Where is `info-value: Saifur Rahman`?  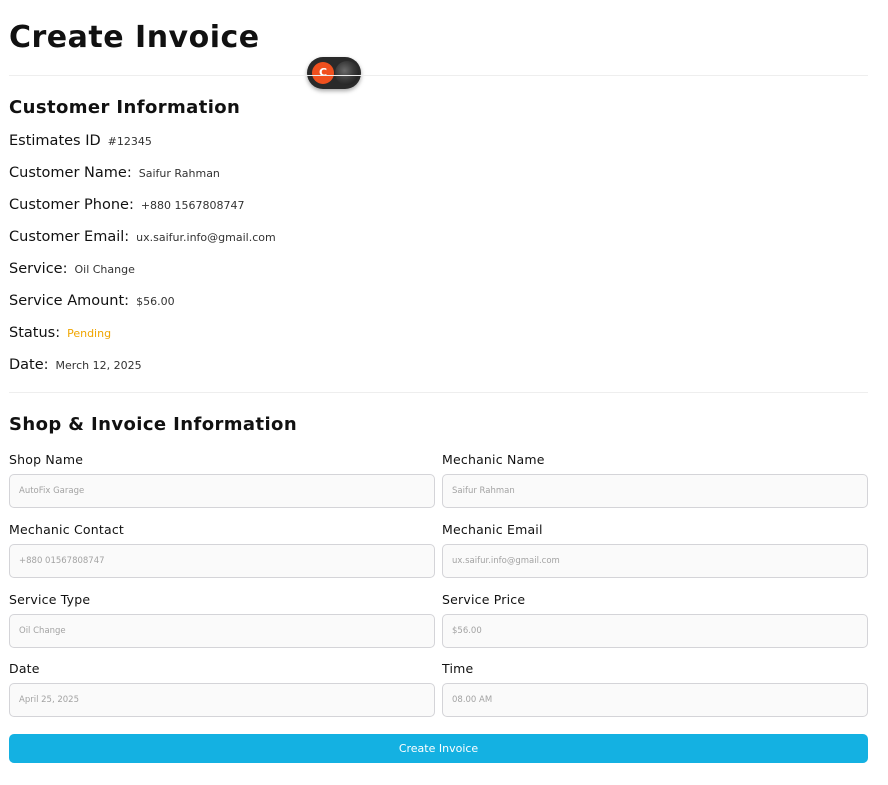
info-value: Saifur Rahman is located at coordinates (179, 173).